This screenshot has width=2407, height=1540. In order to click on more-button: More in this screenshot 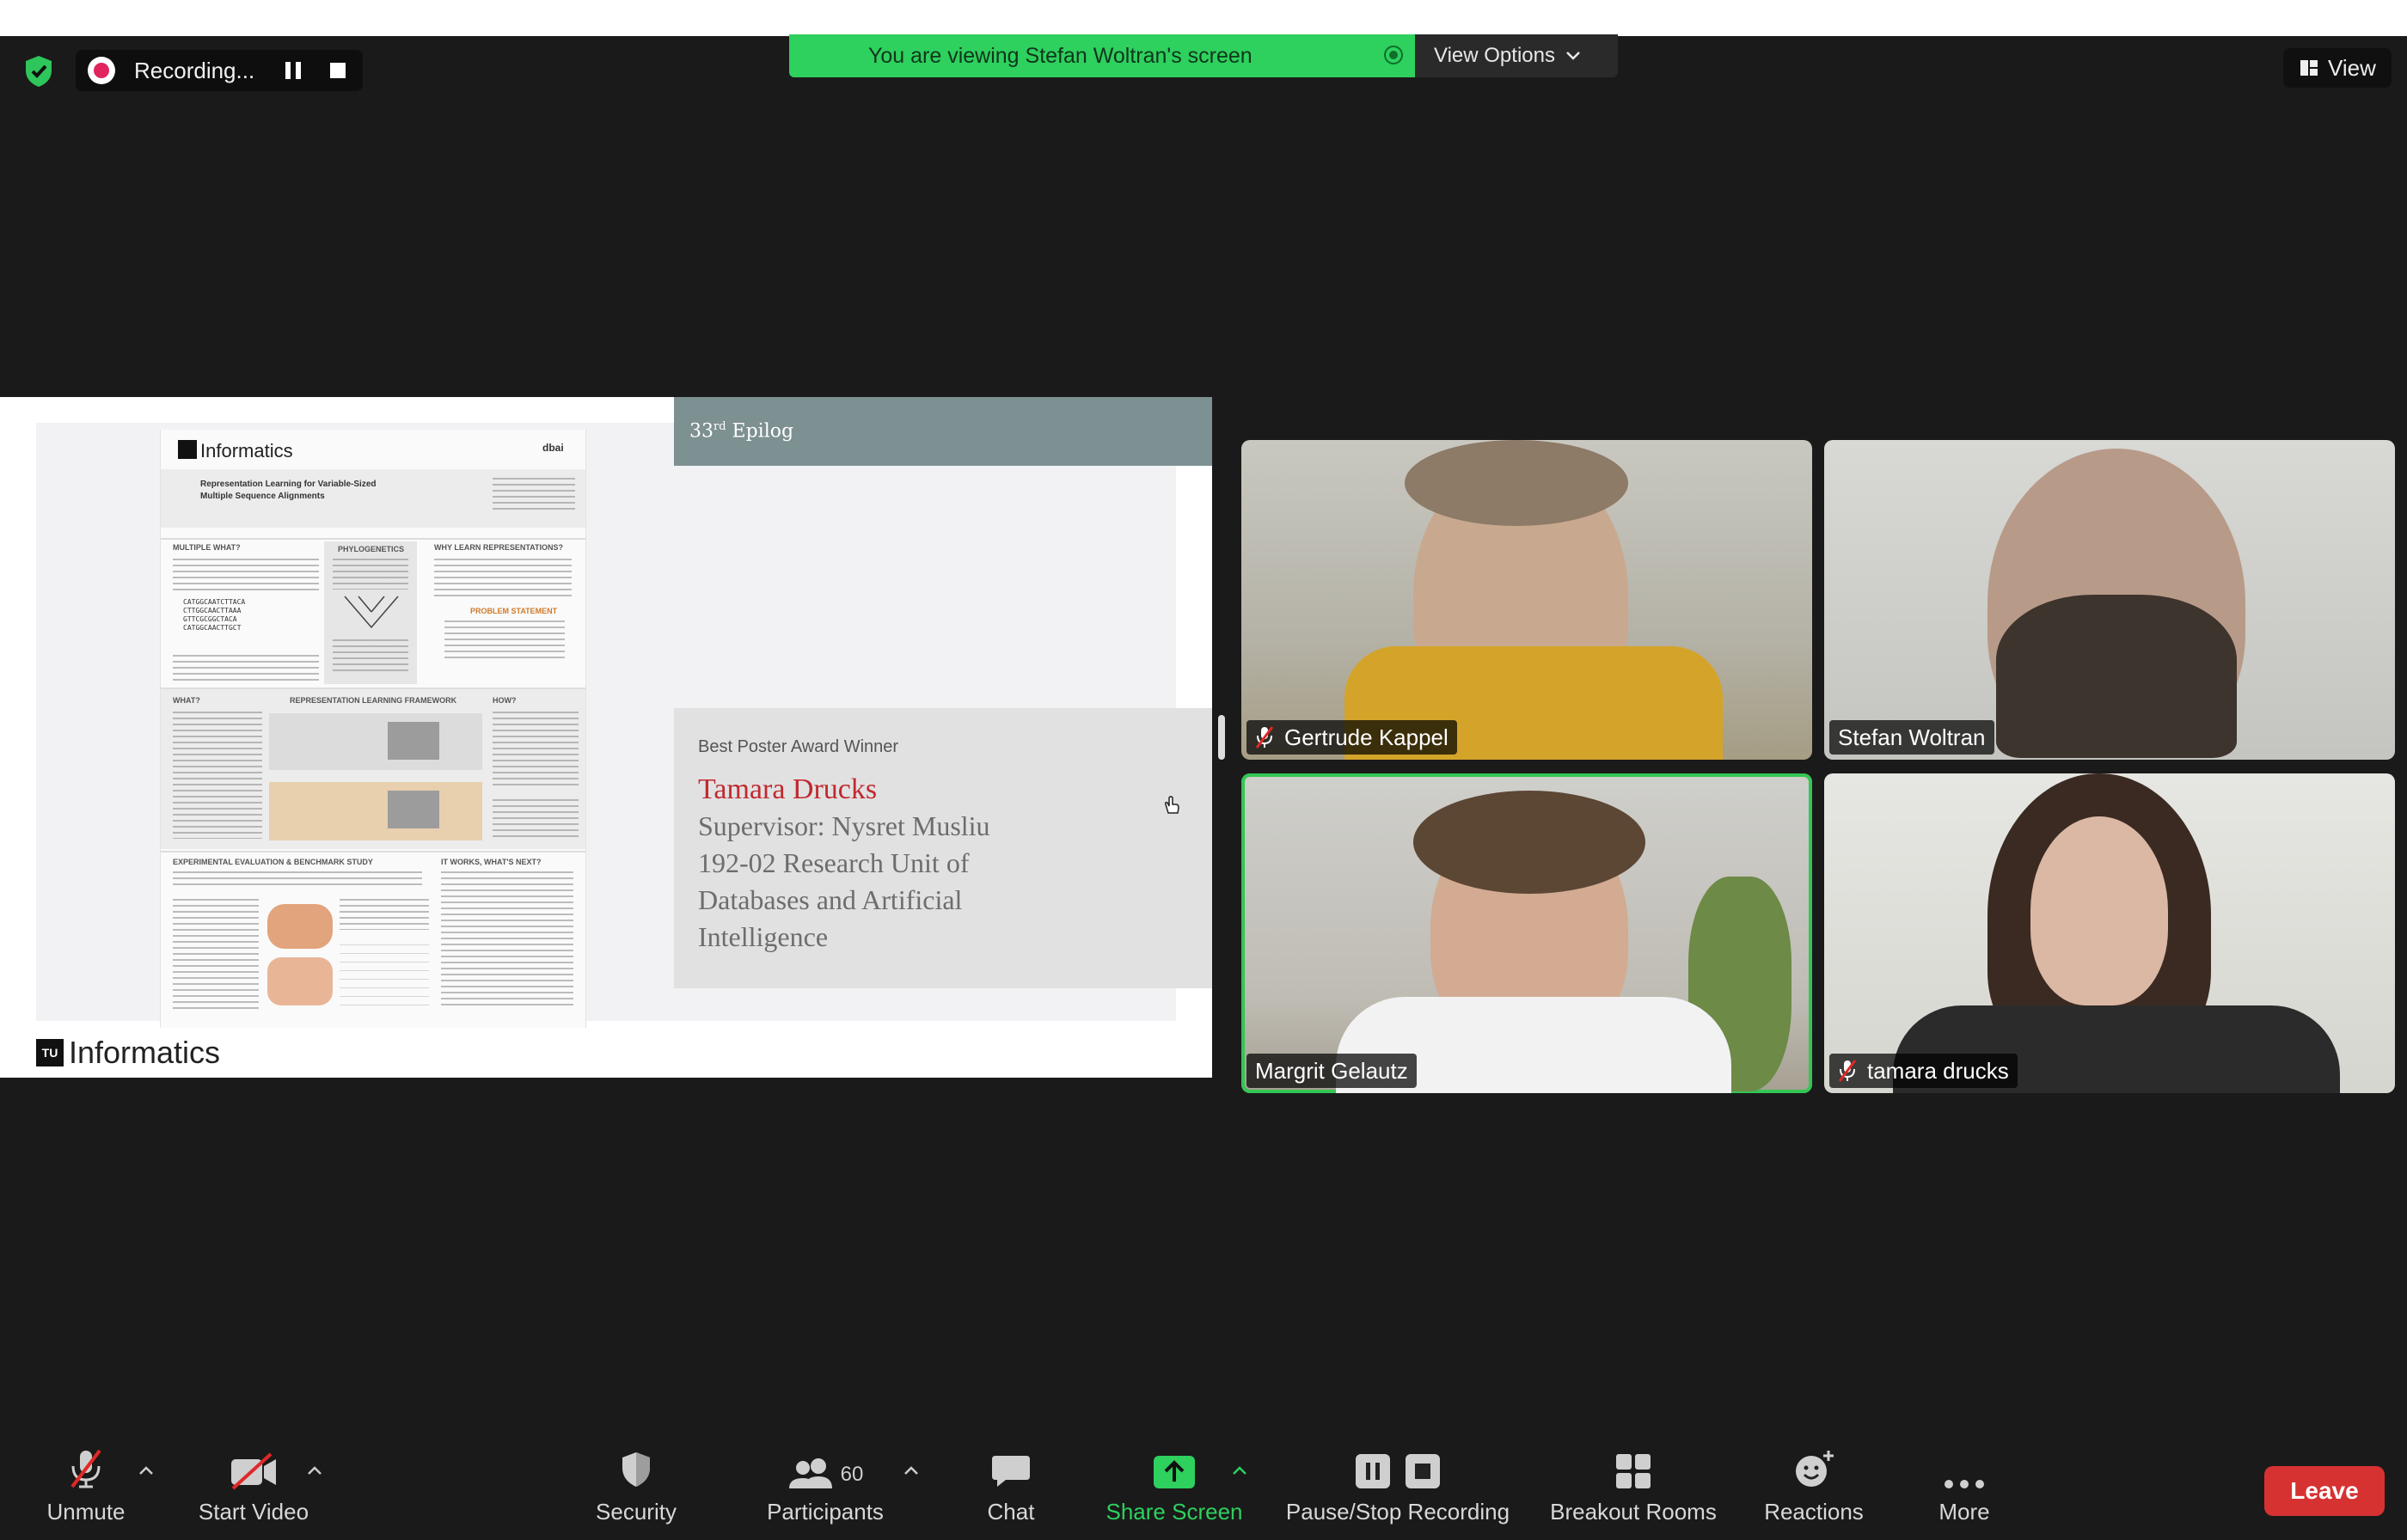, I will do `click(1964, 1490)`.